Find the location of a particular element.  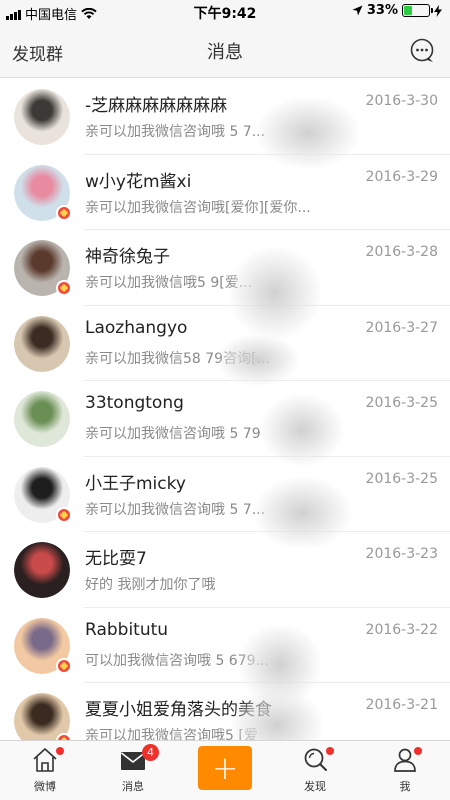

message-date: 2016-3-23 is located at coordinates (401, 554).